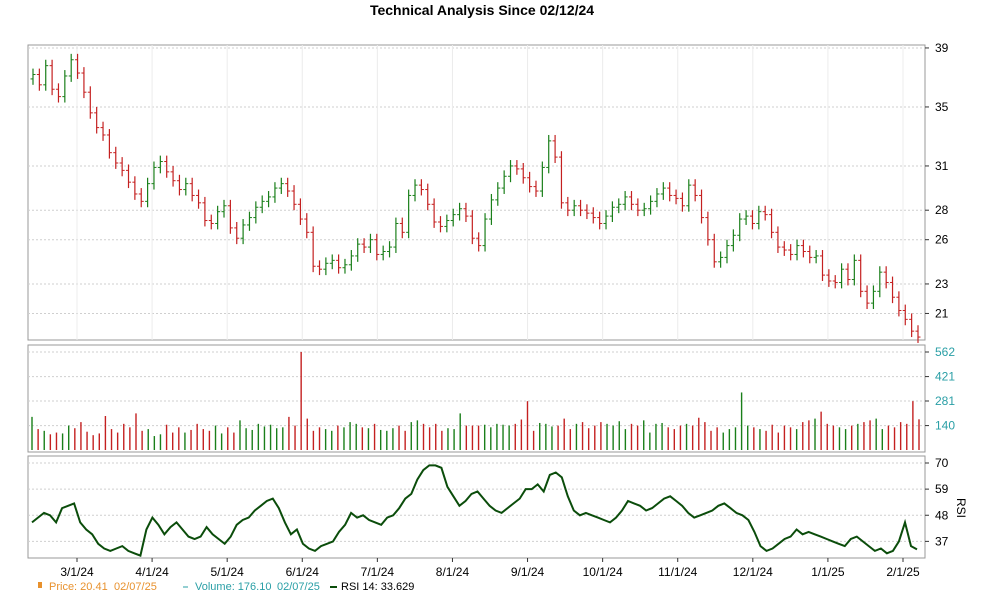 This screenshot has width=1000, height=600. I want to click on x-tick-label: 10/1/24, so click(603, 572).